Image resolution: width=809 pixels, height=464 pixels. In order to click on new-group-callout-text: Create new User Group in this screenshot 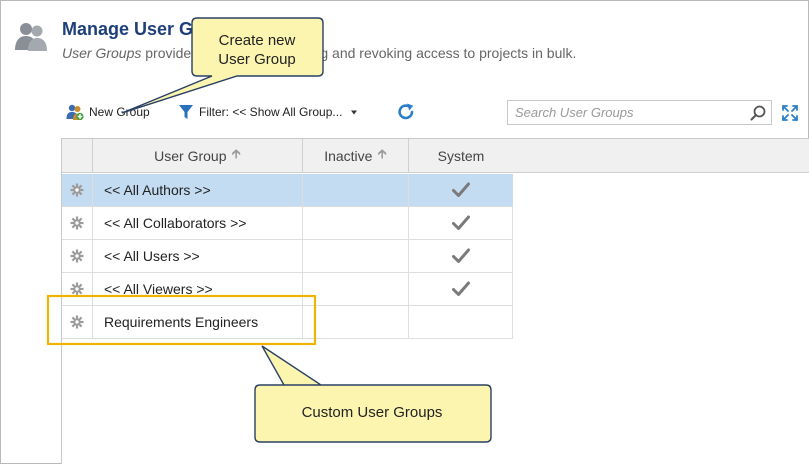, I will do `click(257, 50)`.